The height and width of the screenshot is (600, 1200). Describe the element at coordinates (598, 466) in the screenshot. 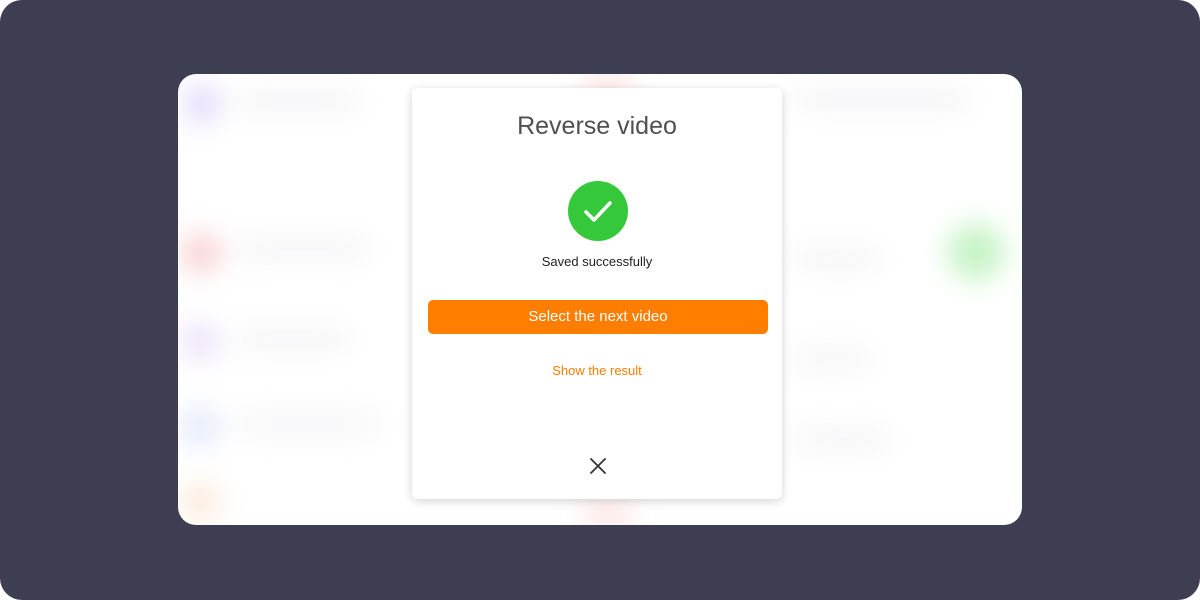

I see `close-icon` at that location.